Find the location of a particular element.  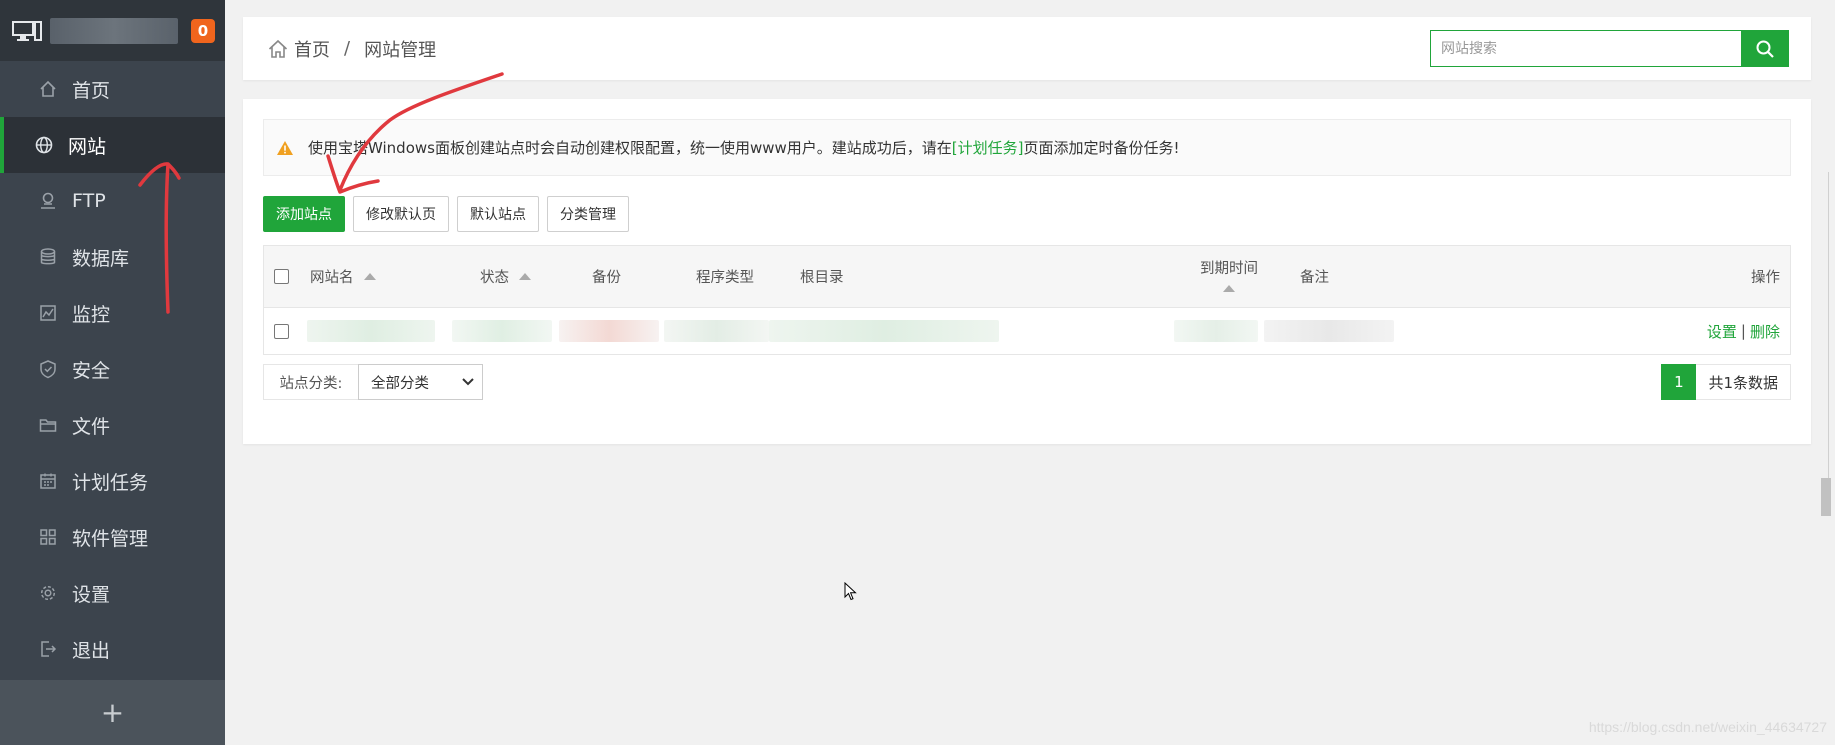

site-table: 网站名 状态 备份 程序类型 根目录 到期时间 备注 操作 设置 | 删除 is located at coordinates (1027, 300).